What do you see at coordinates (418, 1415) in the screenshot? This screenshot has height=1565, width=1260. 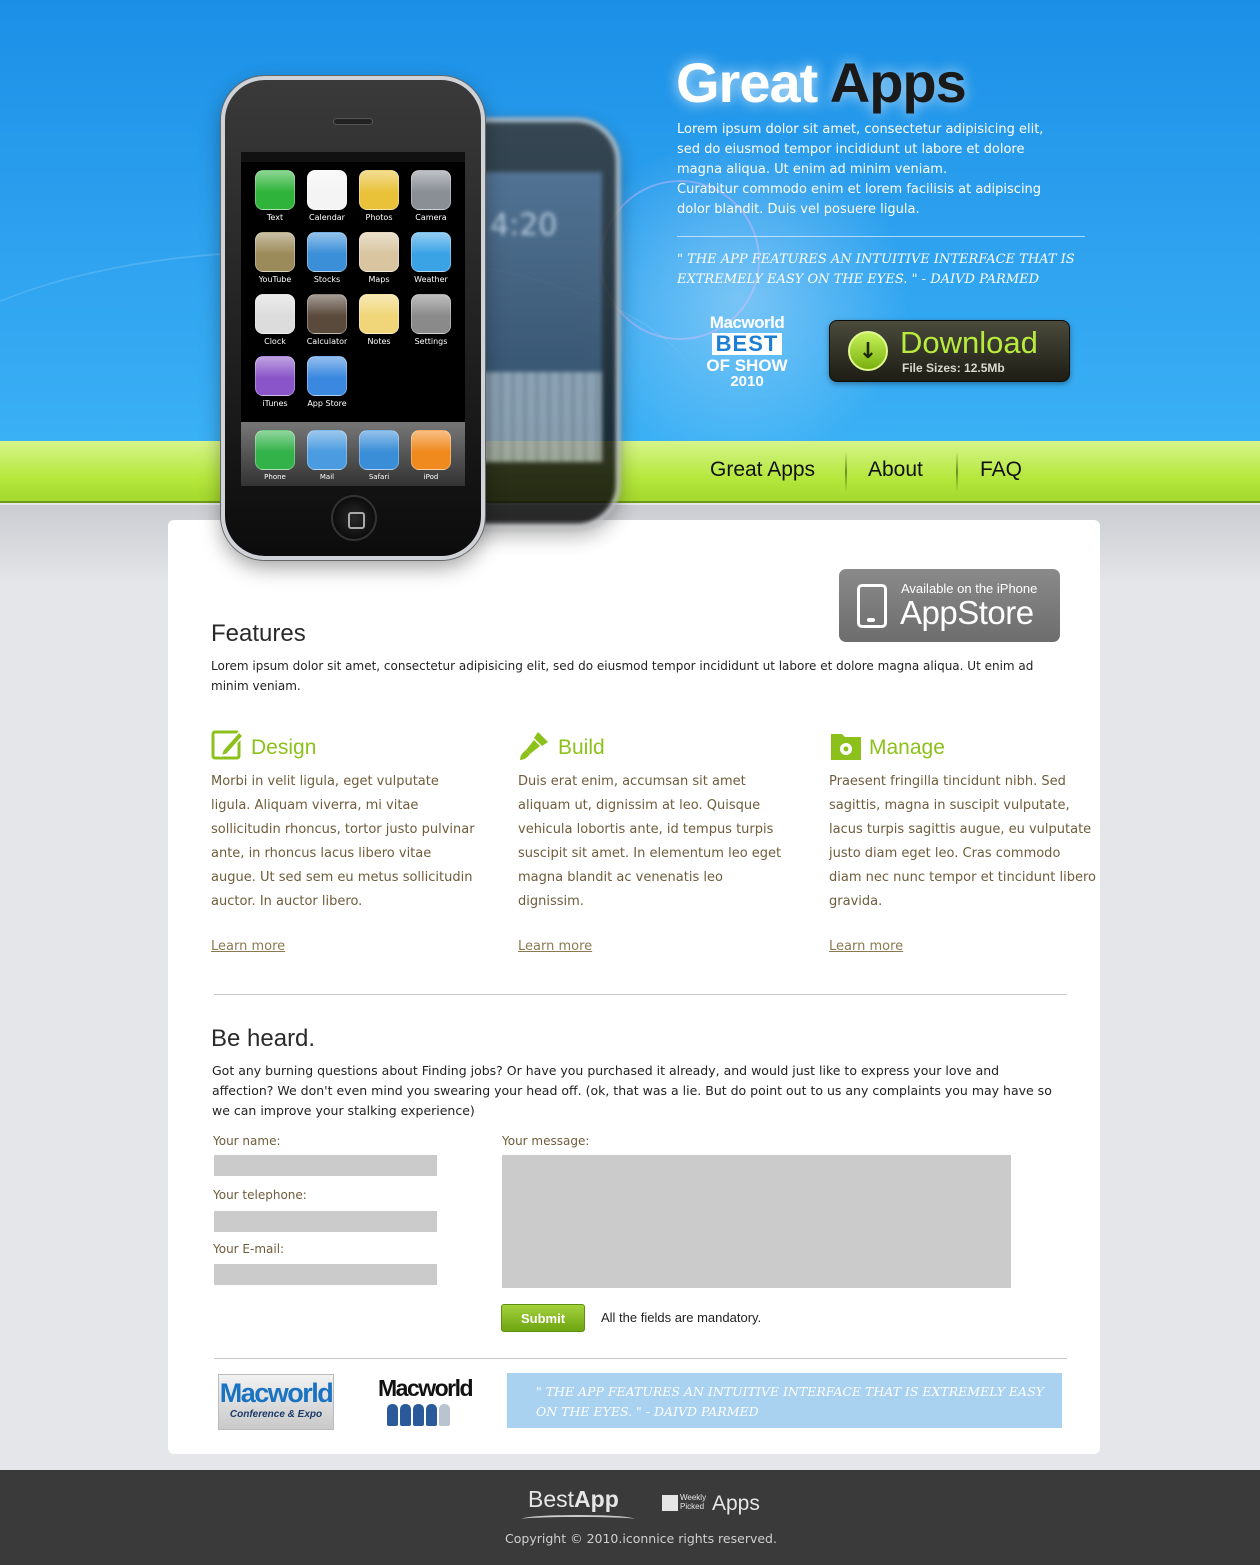 I see `rating-figures` at bounding box center [418, 1415].